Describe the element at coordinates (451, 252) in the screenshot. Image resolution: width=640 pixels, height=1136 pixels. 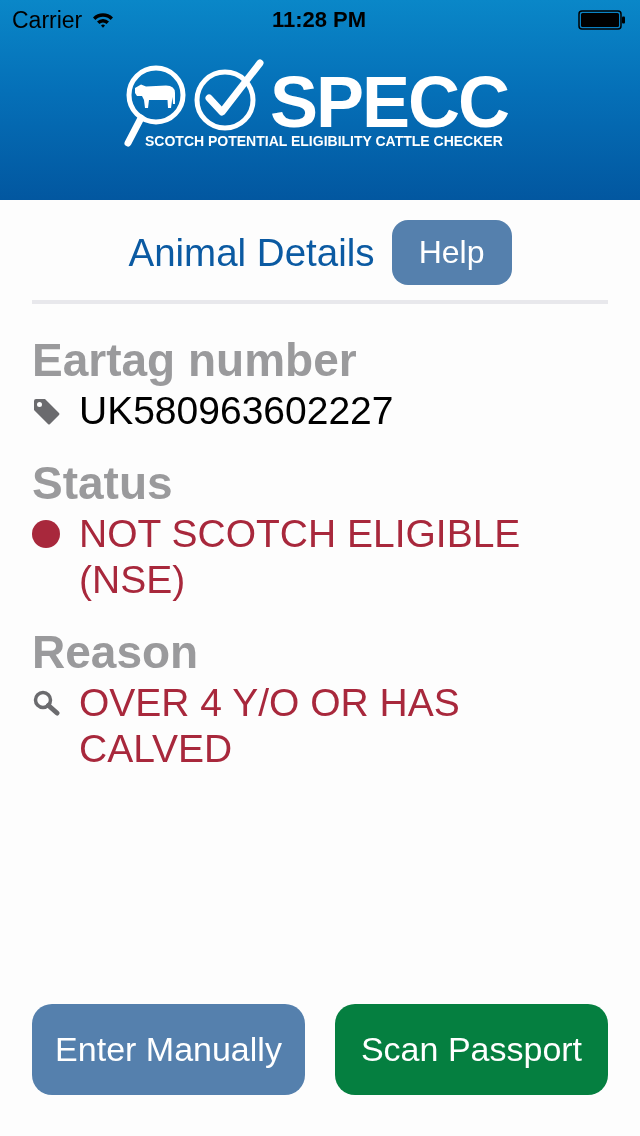
I see `help-button: Help` at that location.